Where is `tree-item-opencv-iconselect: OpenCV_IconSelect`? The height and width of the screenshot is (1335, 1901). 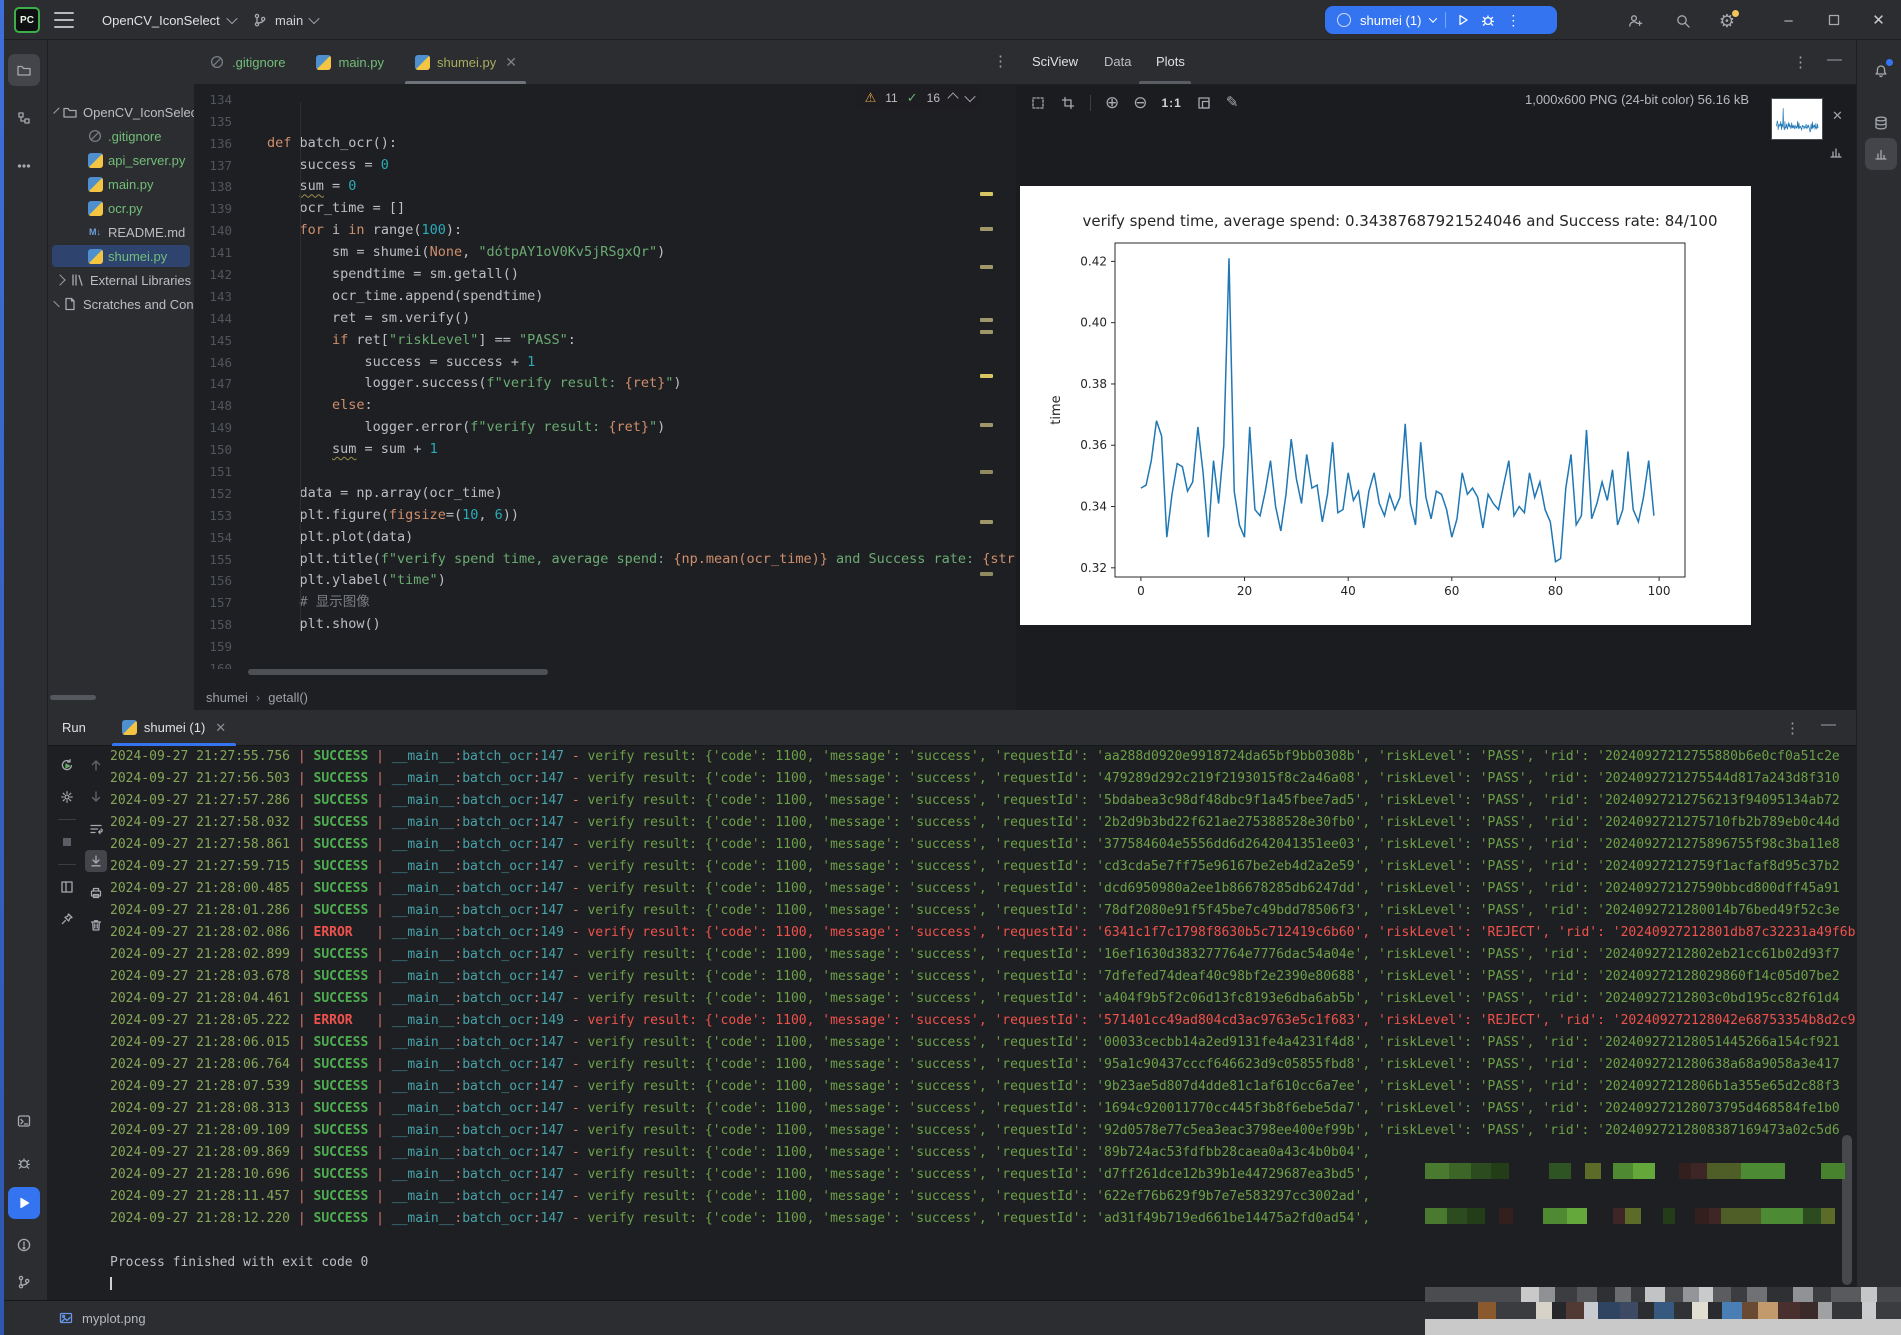
tree-item-opencv-iconselect: OpenCV_IconSelect is located at coordinates (121, 112).